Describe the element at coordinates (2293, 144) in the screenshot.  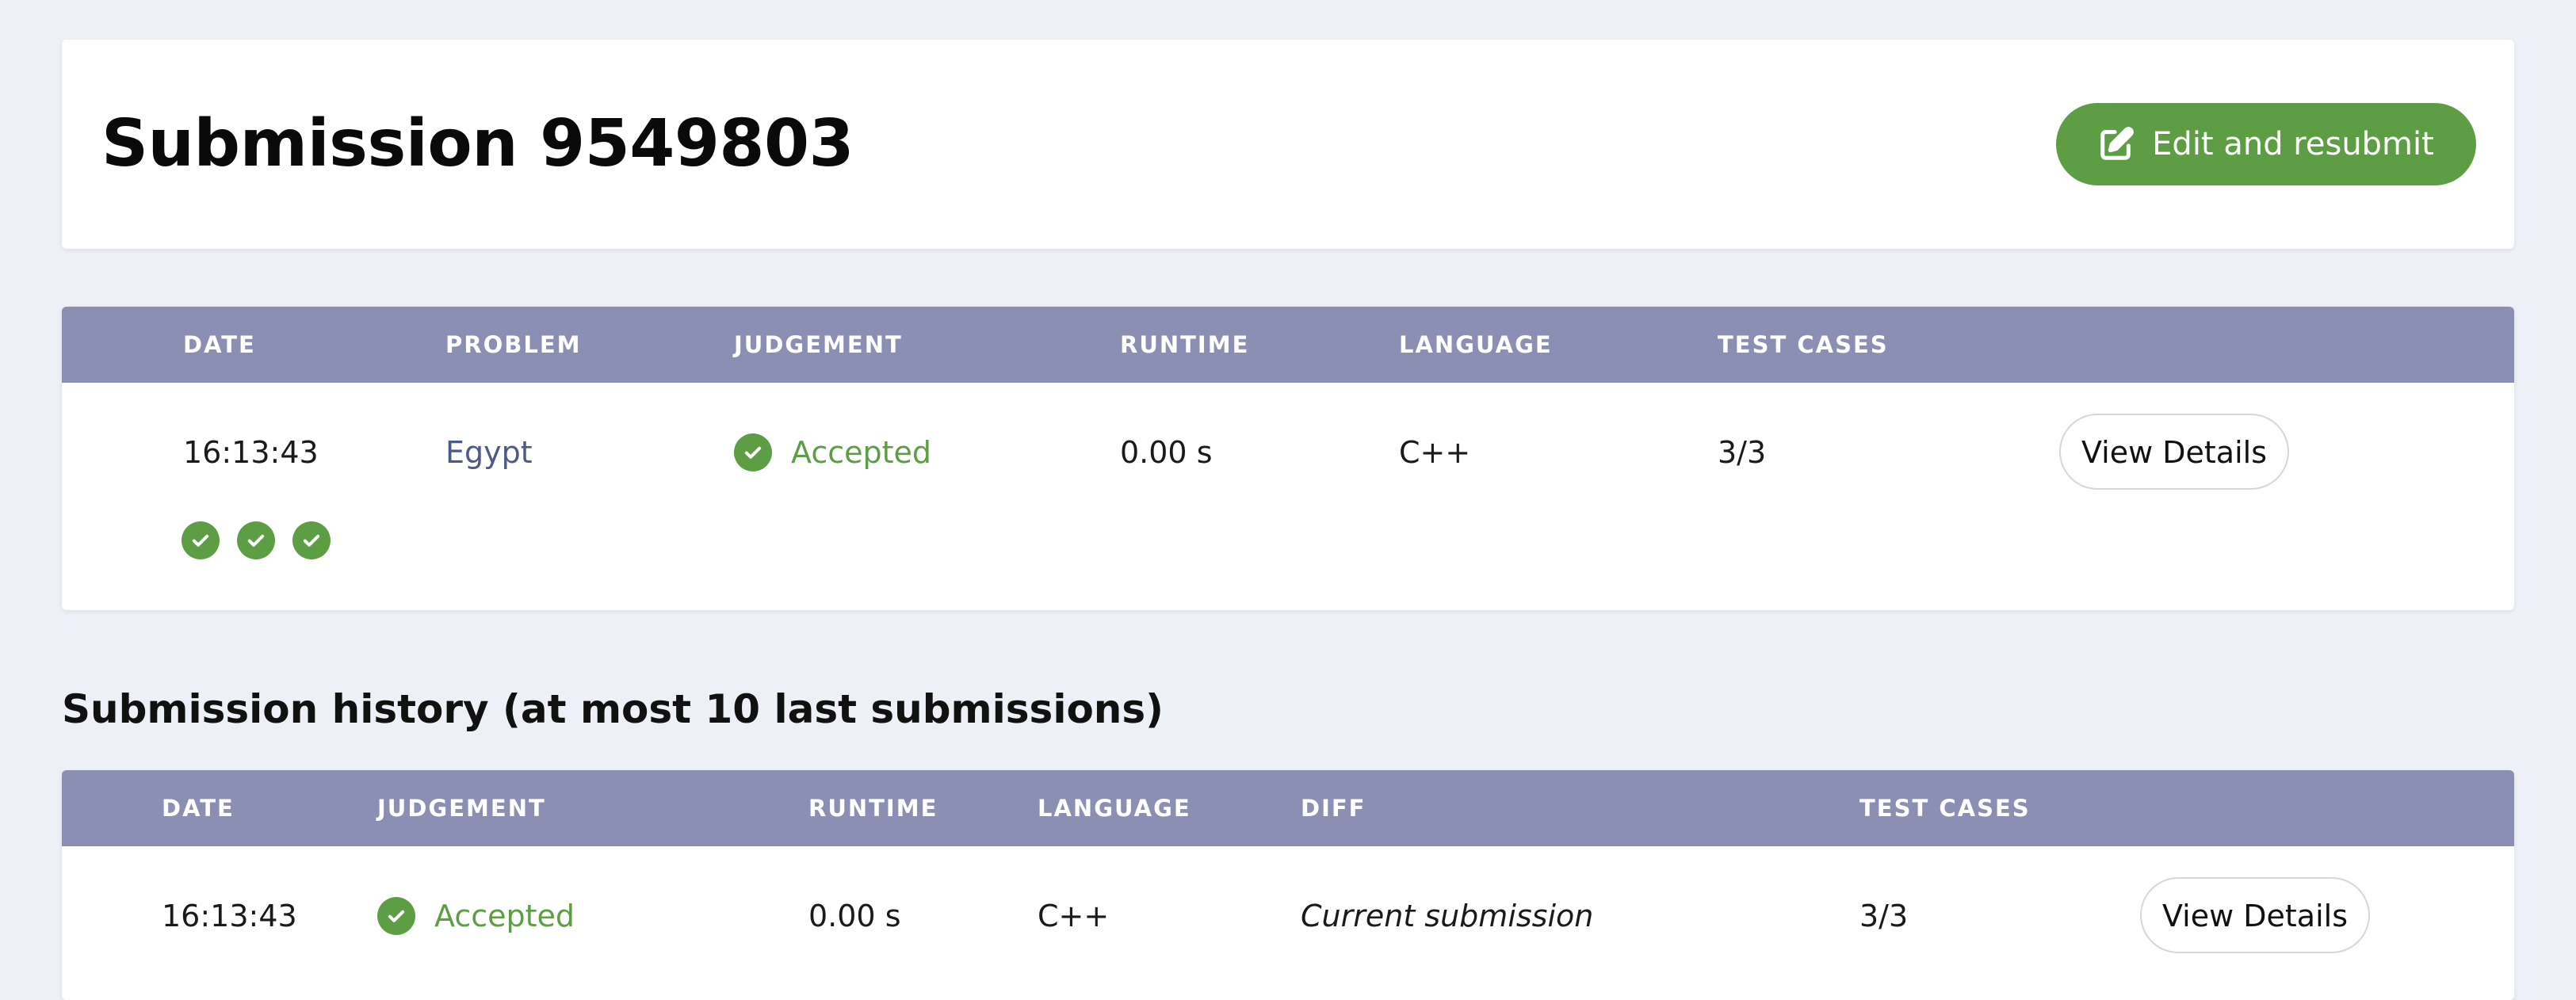
I see `edit-and-resubmit-label: Edit and resubmit` at that location.